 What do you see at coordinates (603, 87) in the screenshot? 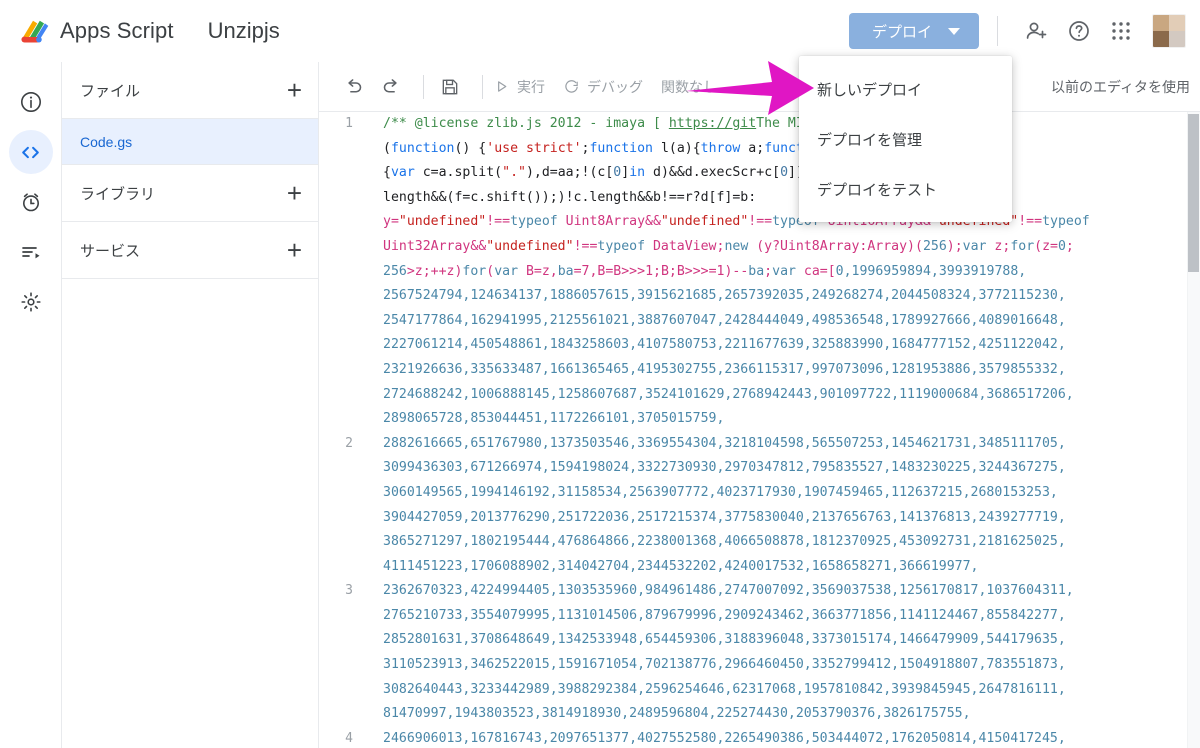
I see `debug-button: デバッグ` at bounding box center [603, 87].